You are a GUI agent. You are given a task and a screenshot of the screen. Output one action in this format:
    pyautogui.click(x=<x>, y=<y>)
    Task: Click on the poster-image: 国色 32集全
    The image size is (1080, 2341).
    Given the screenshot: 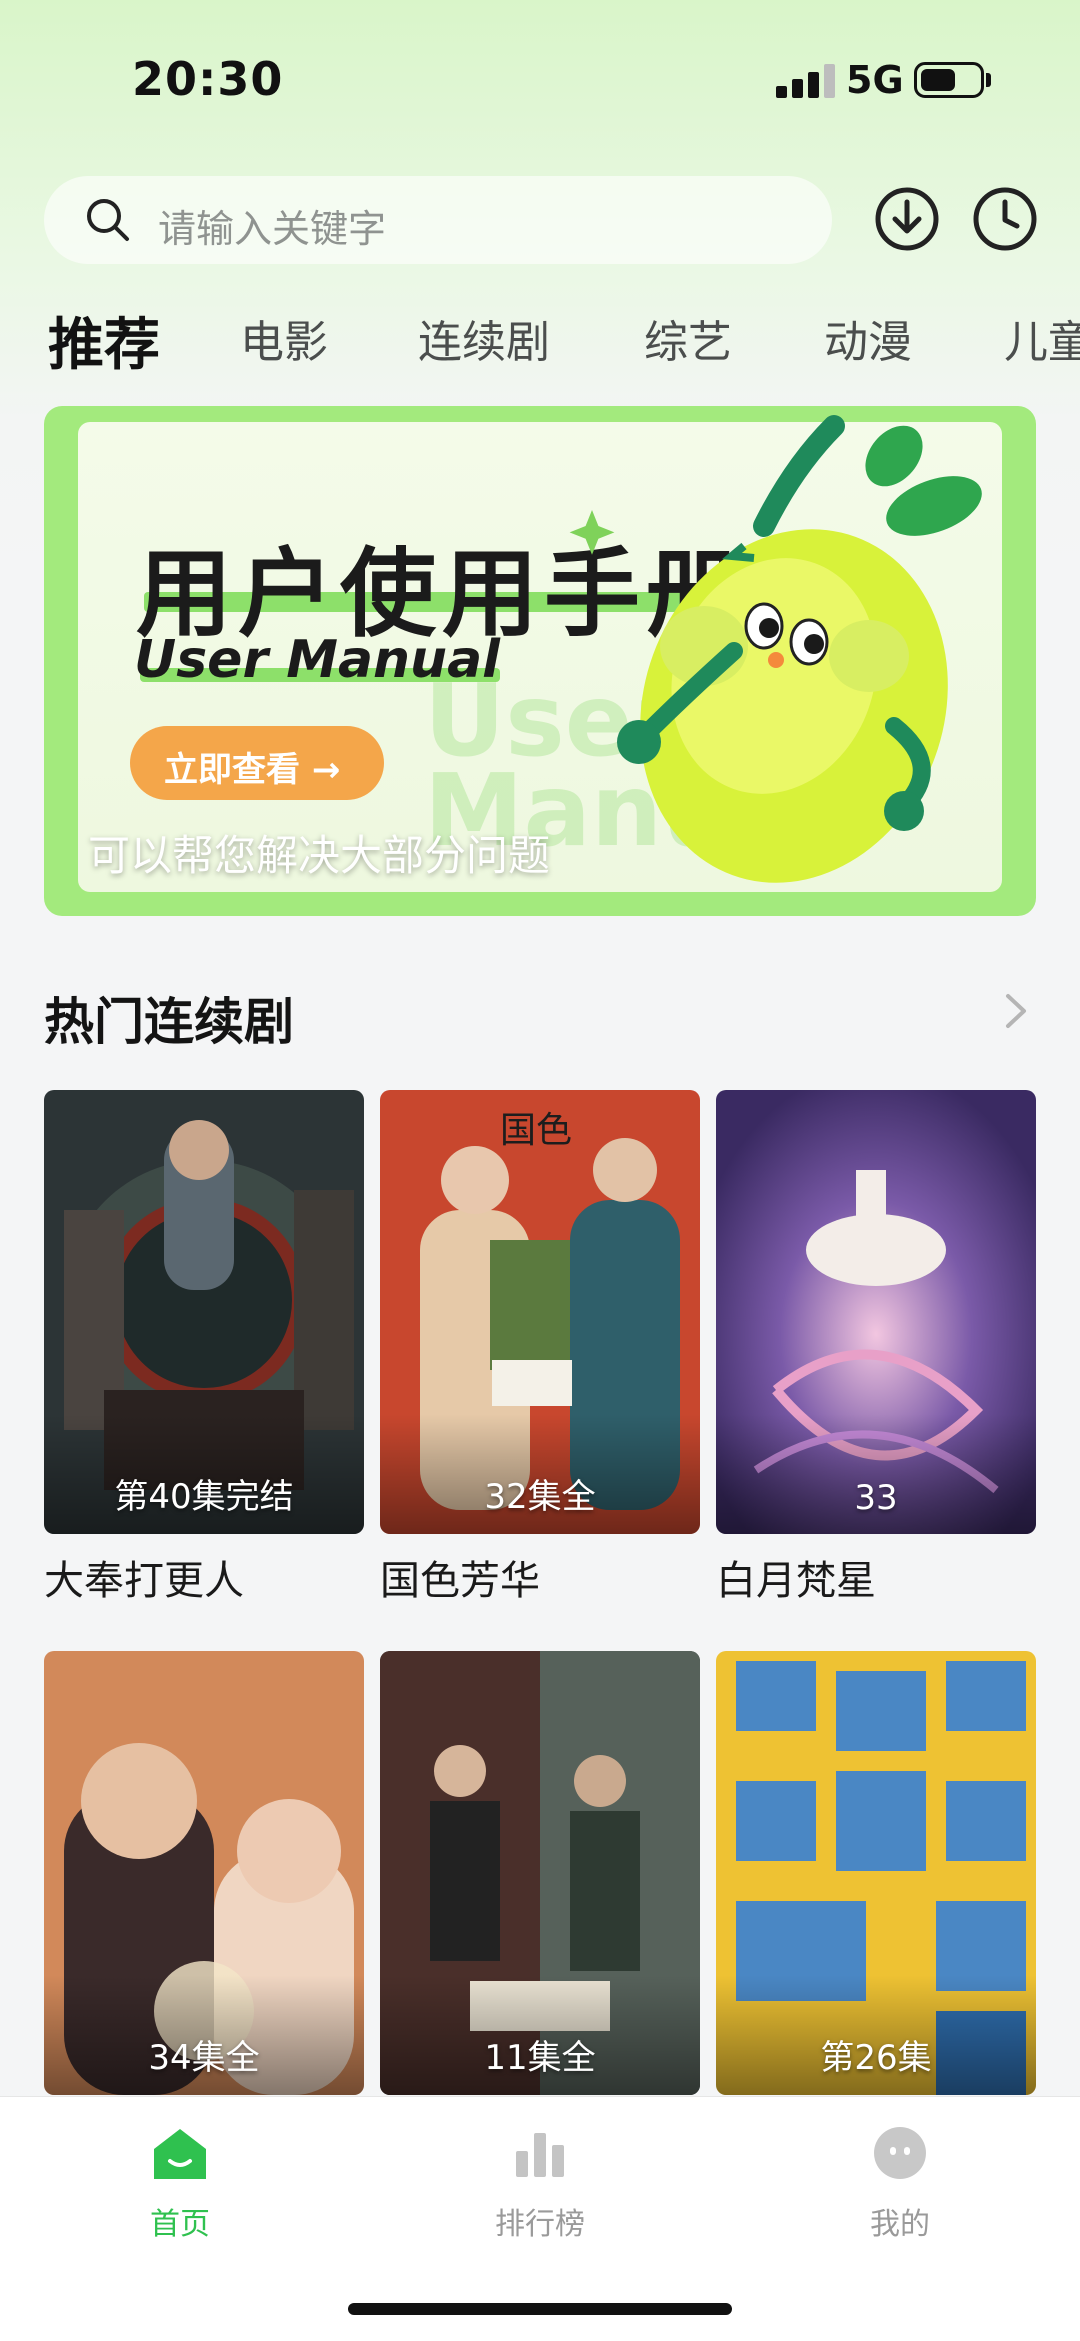 What is the action you would take?
    pyautogui.click(x=540, y=1312)
    